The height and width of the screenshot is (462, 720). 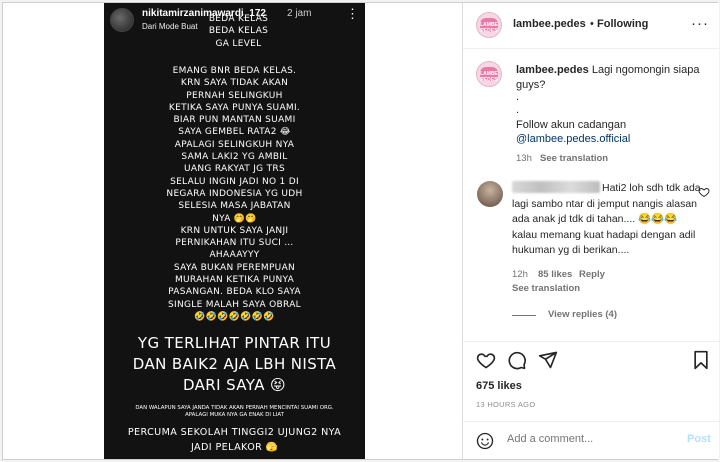 I want to click on caption-follow-text: Follow akun cadangan, so click(x=571, y=125).